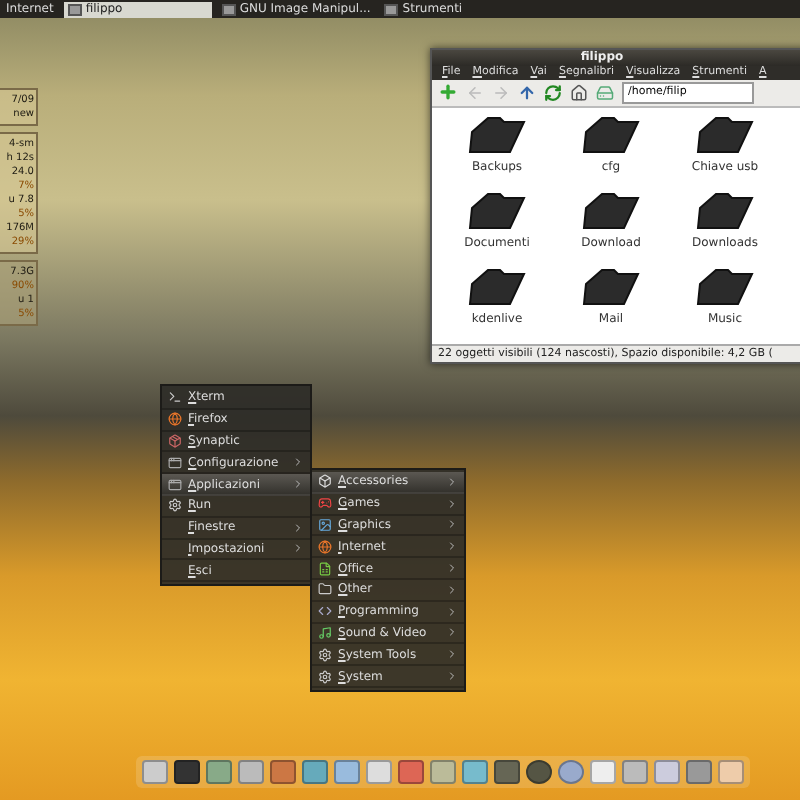 The image size is (800, 800). I want to click on forward-icon, so click(501, 92).